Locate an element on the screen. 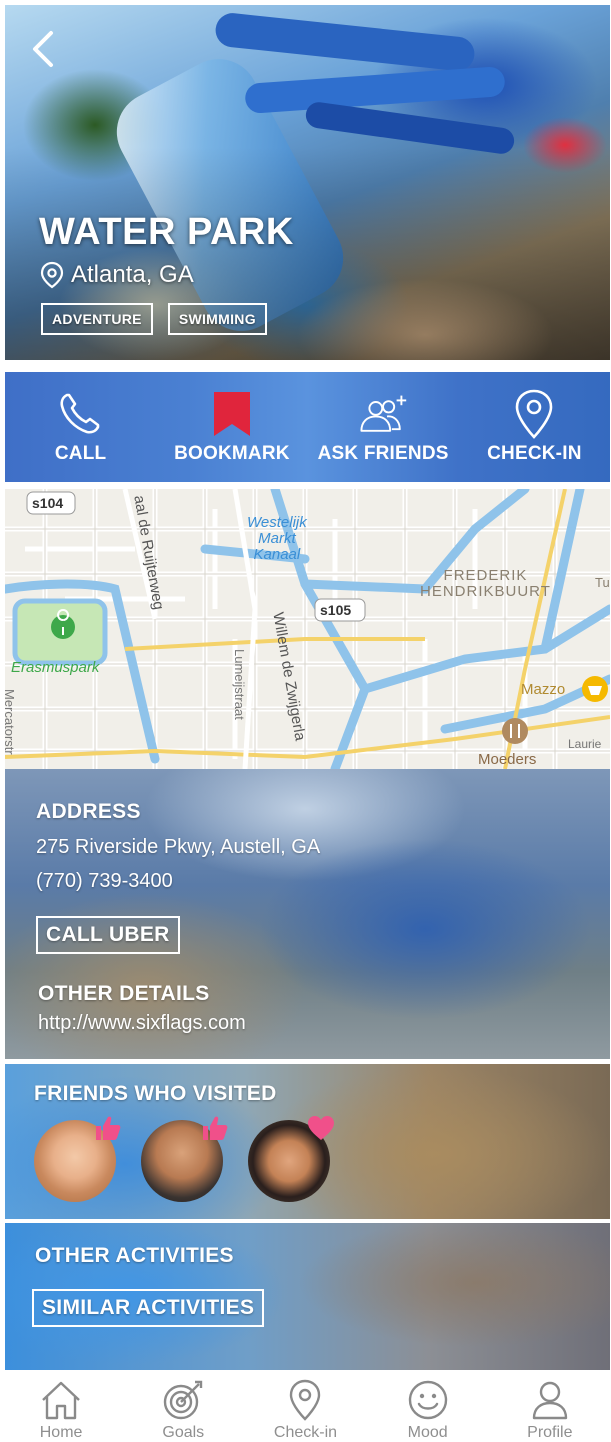  map-street-label: Lumeijstraat is located at coordinates (239, 684).